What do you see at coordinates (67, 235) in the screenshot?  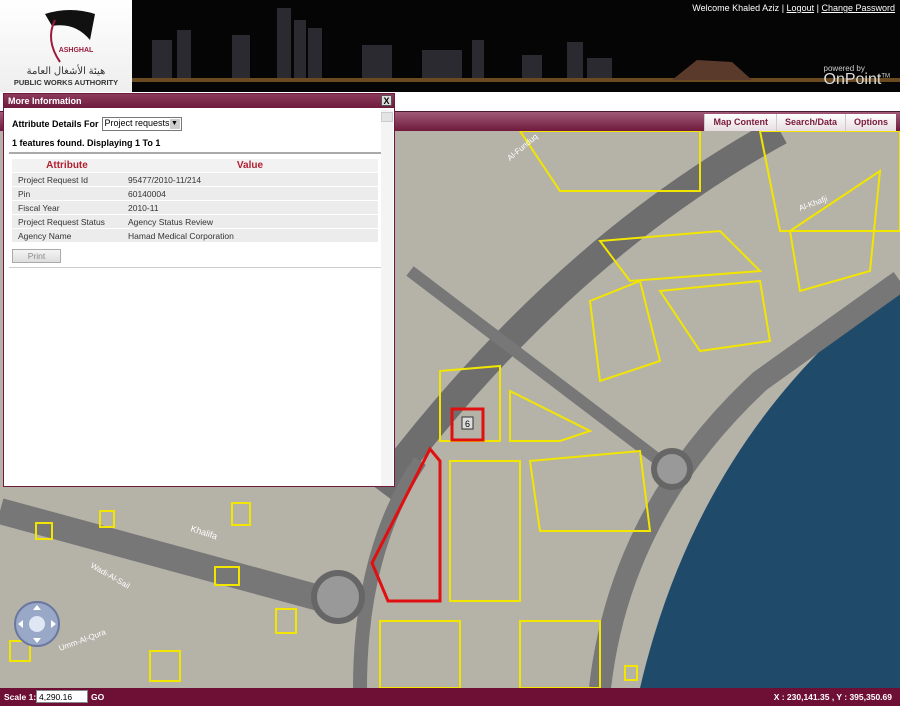 I see `attribute-name: Agency Name` at bounding box center [67, 235].